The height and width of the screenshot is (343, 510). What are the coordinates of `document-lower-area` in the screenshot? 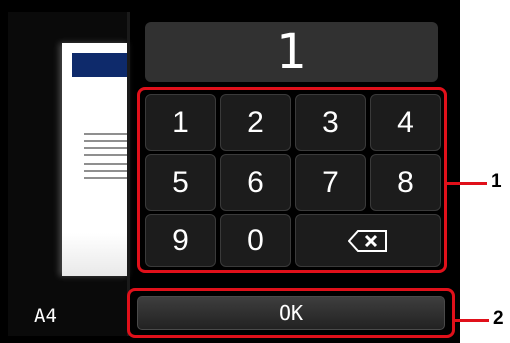 It's located at (96, 254).